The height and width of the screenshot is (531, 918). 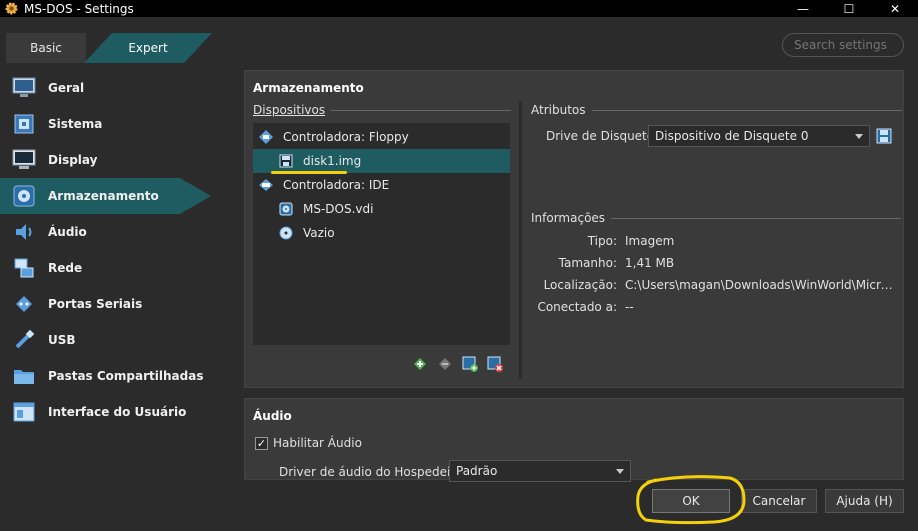 What do you see at coordinates (759, 136) in the screenshot?
I see `floppy-drive-select: Dispositivo de Disquete 0` at bounding box center [759, 136].